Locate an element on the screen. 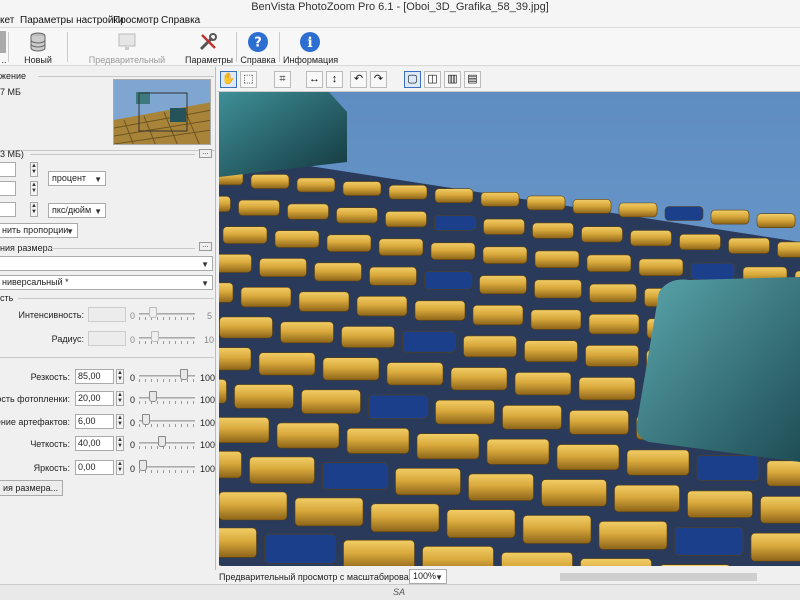  status-bar: SA is located at coordinates (400, 592).